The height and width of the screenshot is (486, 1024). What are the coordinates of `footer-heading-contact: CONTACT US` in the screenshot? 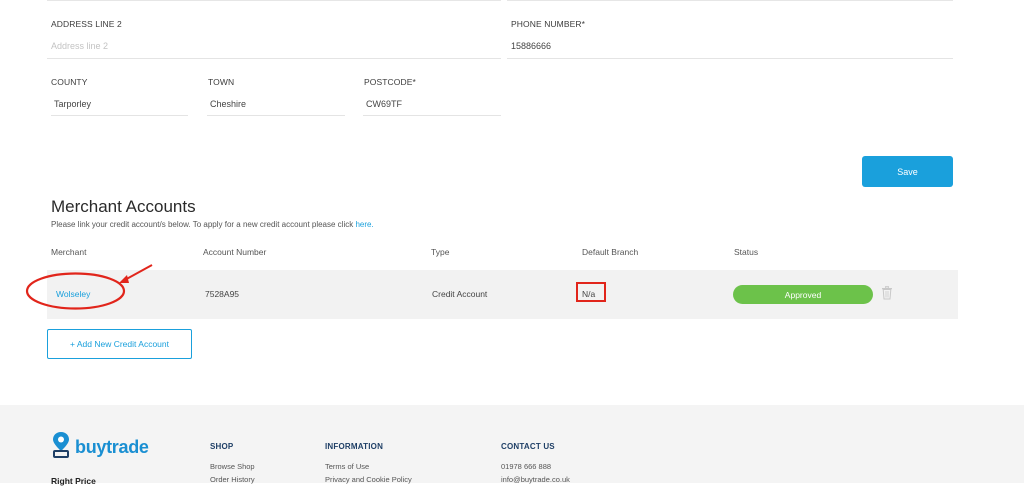 It's located at (528, 446).